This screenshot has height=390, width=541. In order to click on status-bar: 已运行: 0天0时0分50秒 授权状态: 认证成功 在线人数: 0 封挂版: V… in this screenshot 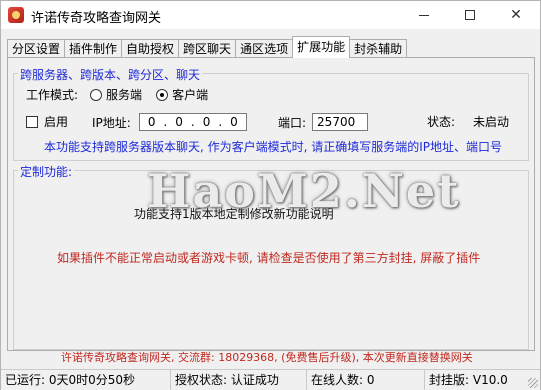, I will do `click(270, 379)`.